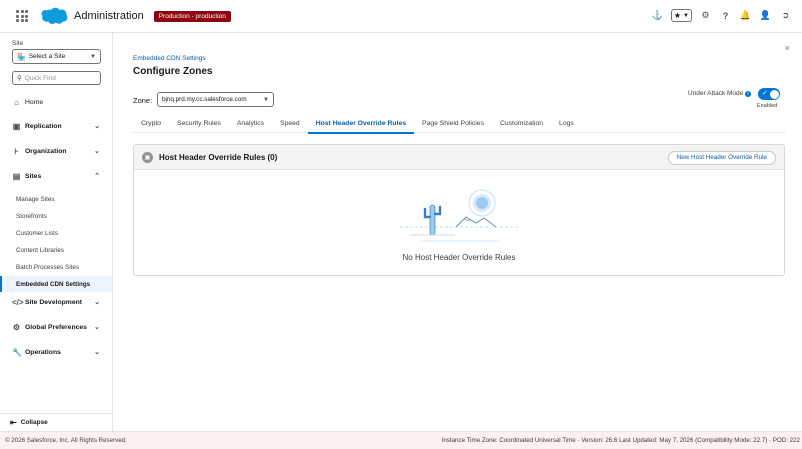 The width and height of the screenshot is (802, 449). What do you see at coordinates (657, 15) in the screenshot?
I see `trailhead-icon: ⚓` at bounding box center [657, 15].